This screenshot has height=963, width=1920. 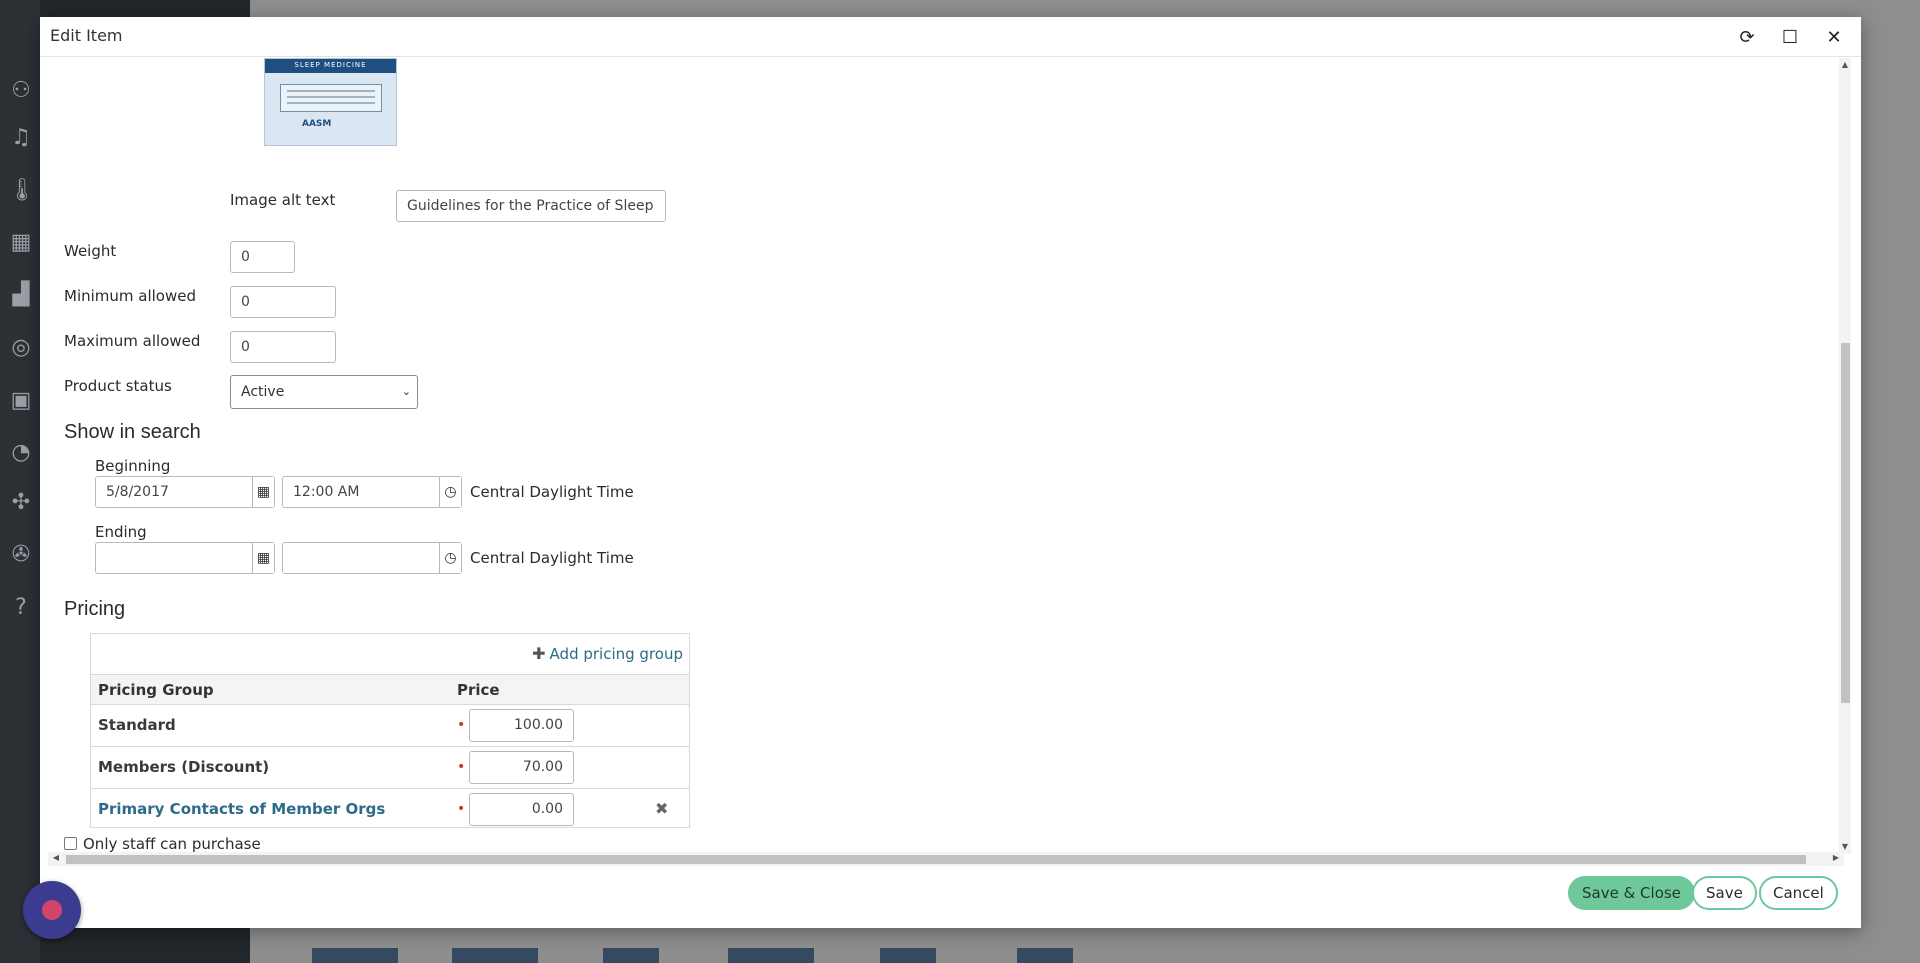 What do you see at coordinates (156, 690) in the screenshot?
I see `pricing-group-column: Pricing Group` at bounding box center [156, 690].